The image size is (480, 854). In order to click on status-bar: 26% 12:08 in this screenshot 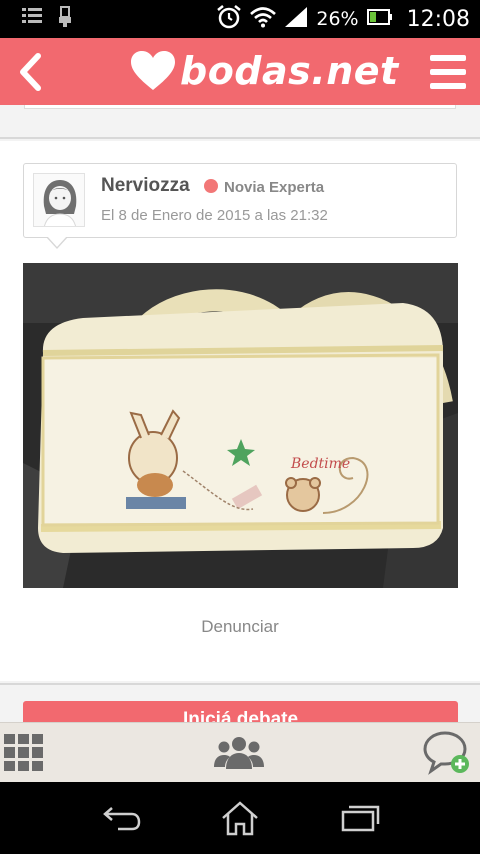, I will do `click(240, 19)`.